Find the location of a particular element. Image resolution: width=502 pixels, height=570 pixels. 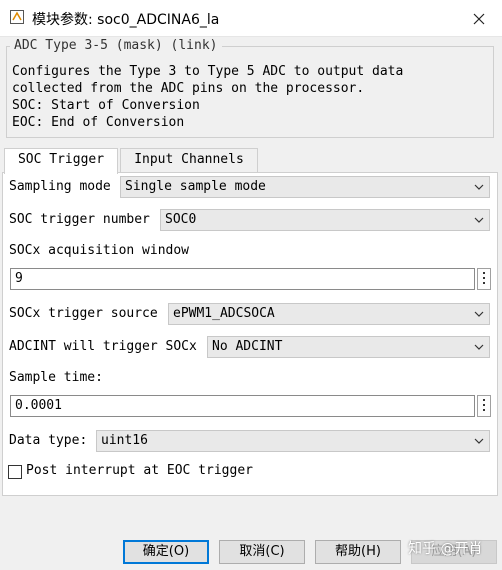

adcint-trigger-label: ADCINT will trigger SOCx is located at coordinates (103, 346).